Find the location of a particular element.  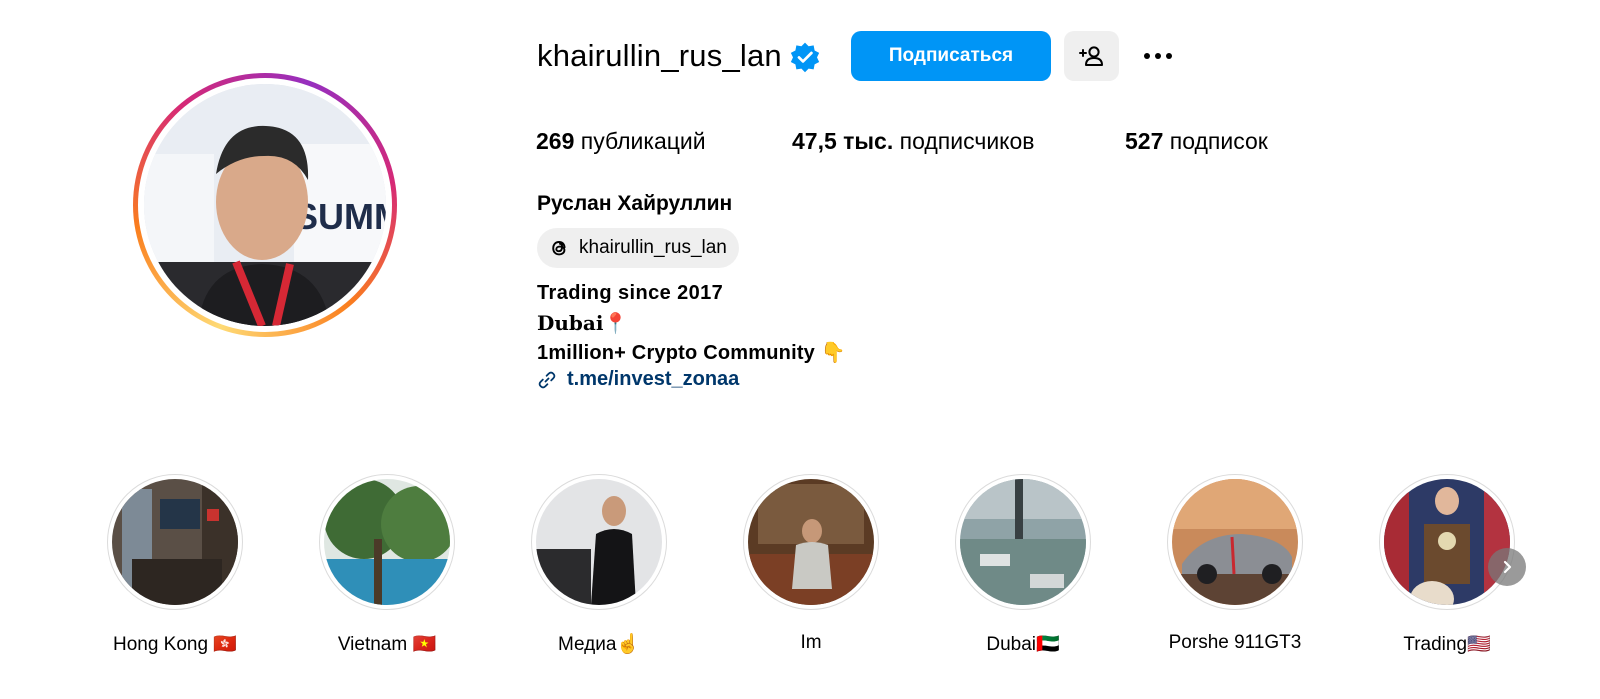

highlights-next-button is located at coordinates (1507, 567).